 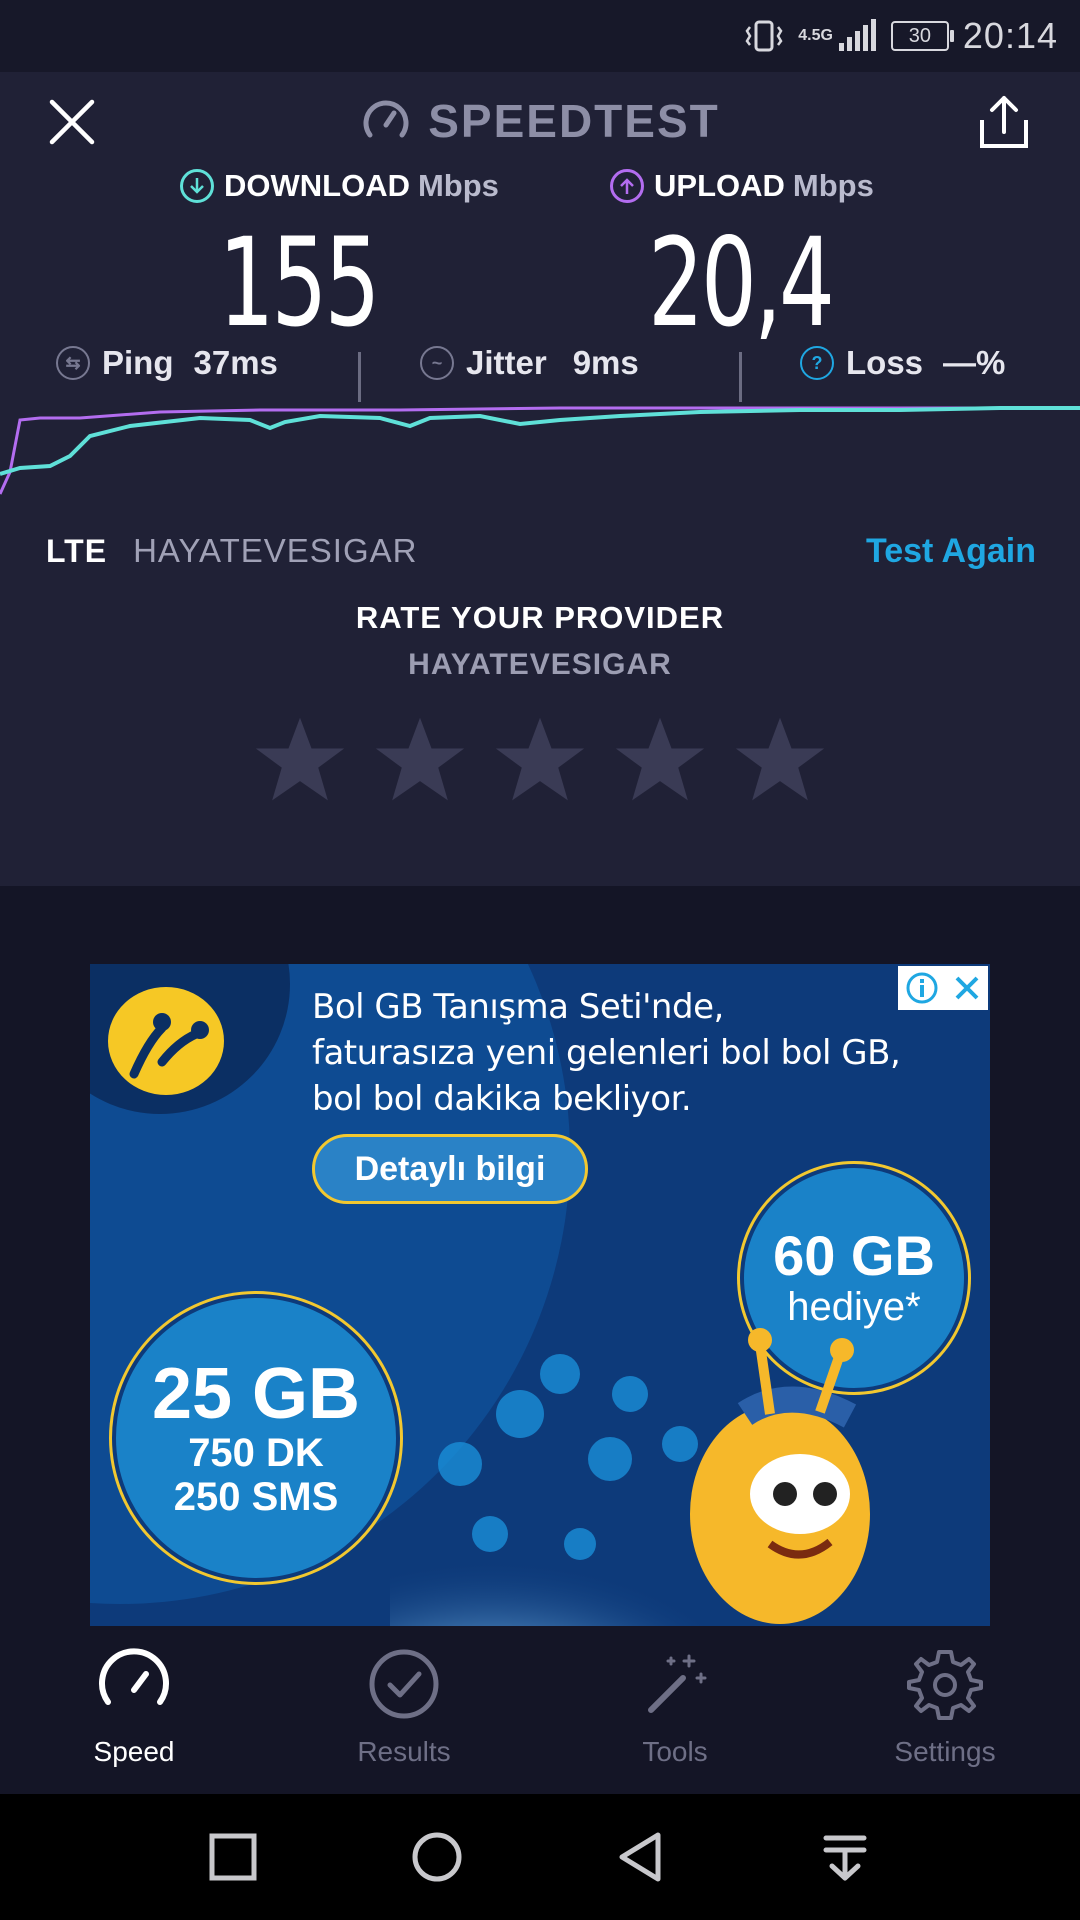 I want to click on close-ad-icon, so click(x=967, y=988).